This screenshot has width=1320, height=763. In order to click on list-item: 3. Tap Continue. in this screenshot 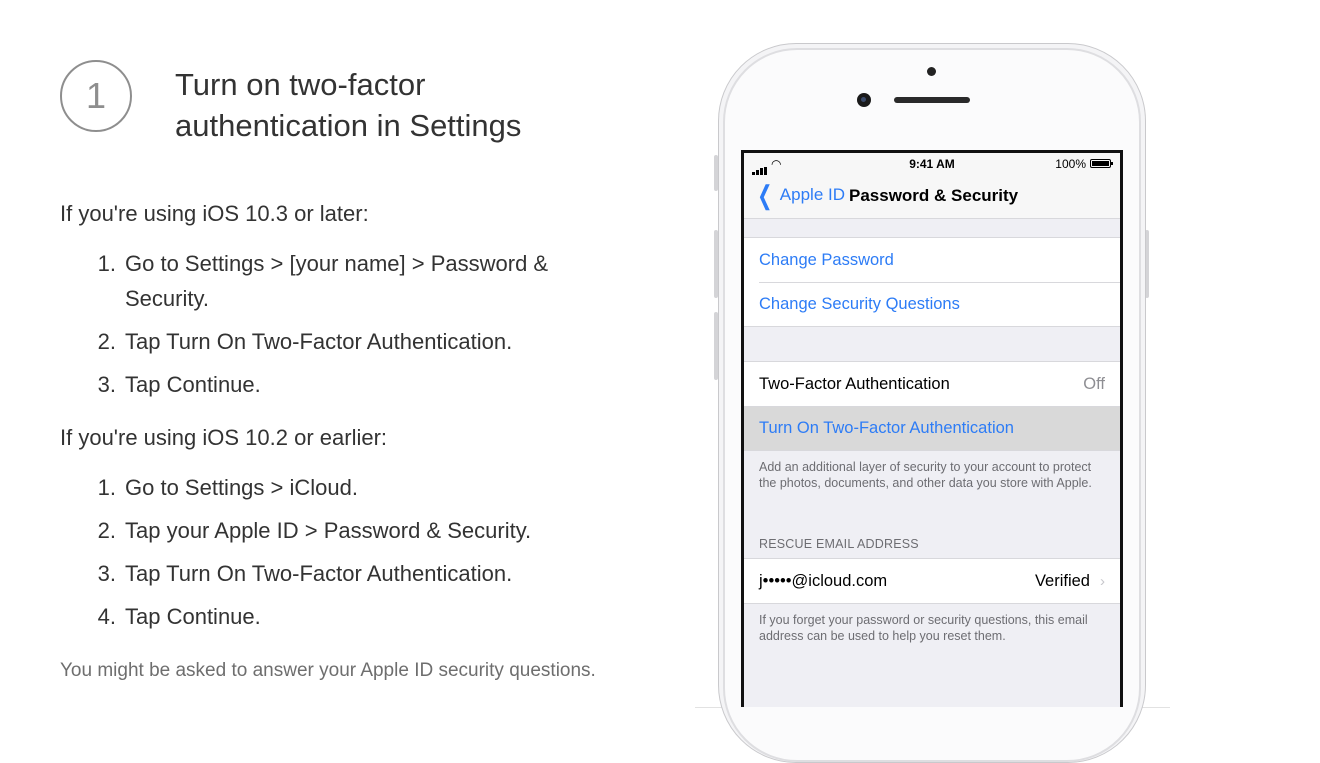, I will do `click(179, 384)`.